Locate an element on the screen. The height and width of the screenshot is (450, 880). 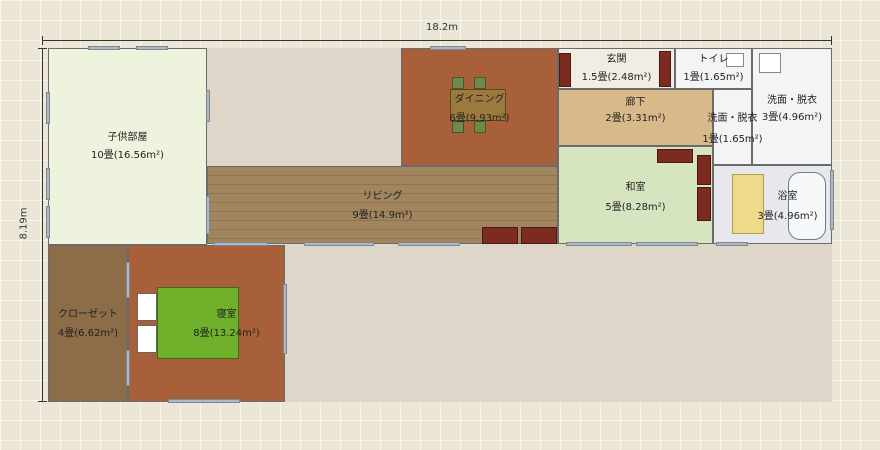
room-bedroom: 寝室 8畳(13.24m²) is located at coordinates (206, 323).